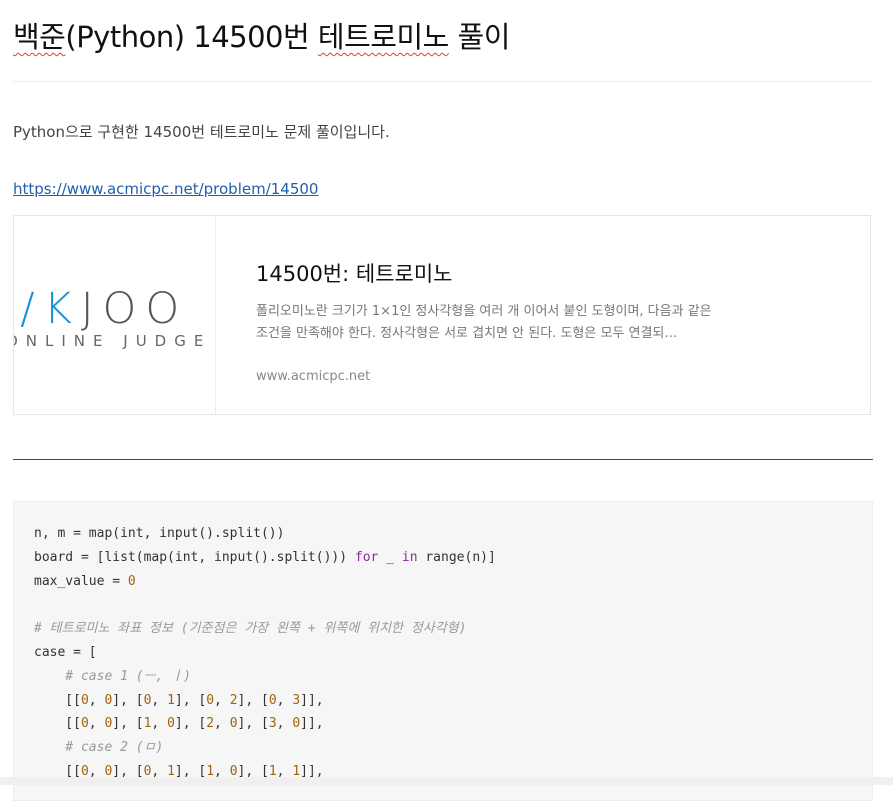  Describe the element at coordinates (99, 748) in the screenshot. I see `code-comment: # case 2 (ㅁ)` at that location.